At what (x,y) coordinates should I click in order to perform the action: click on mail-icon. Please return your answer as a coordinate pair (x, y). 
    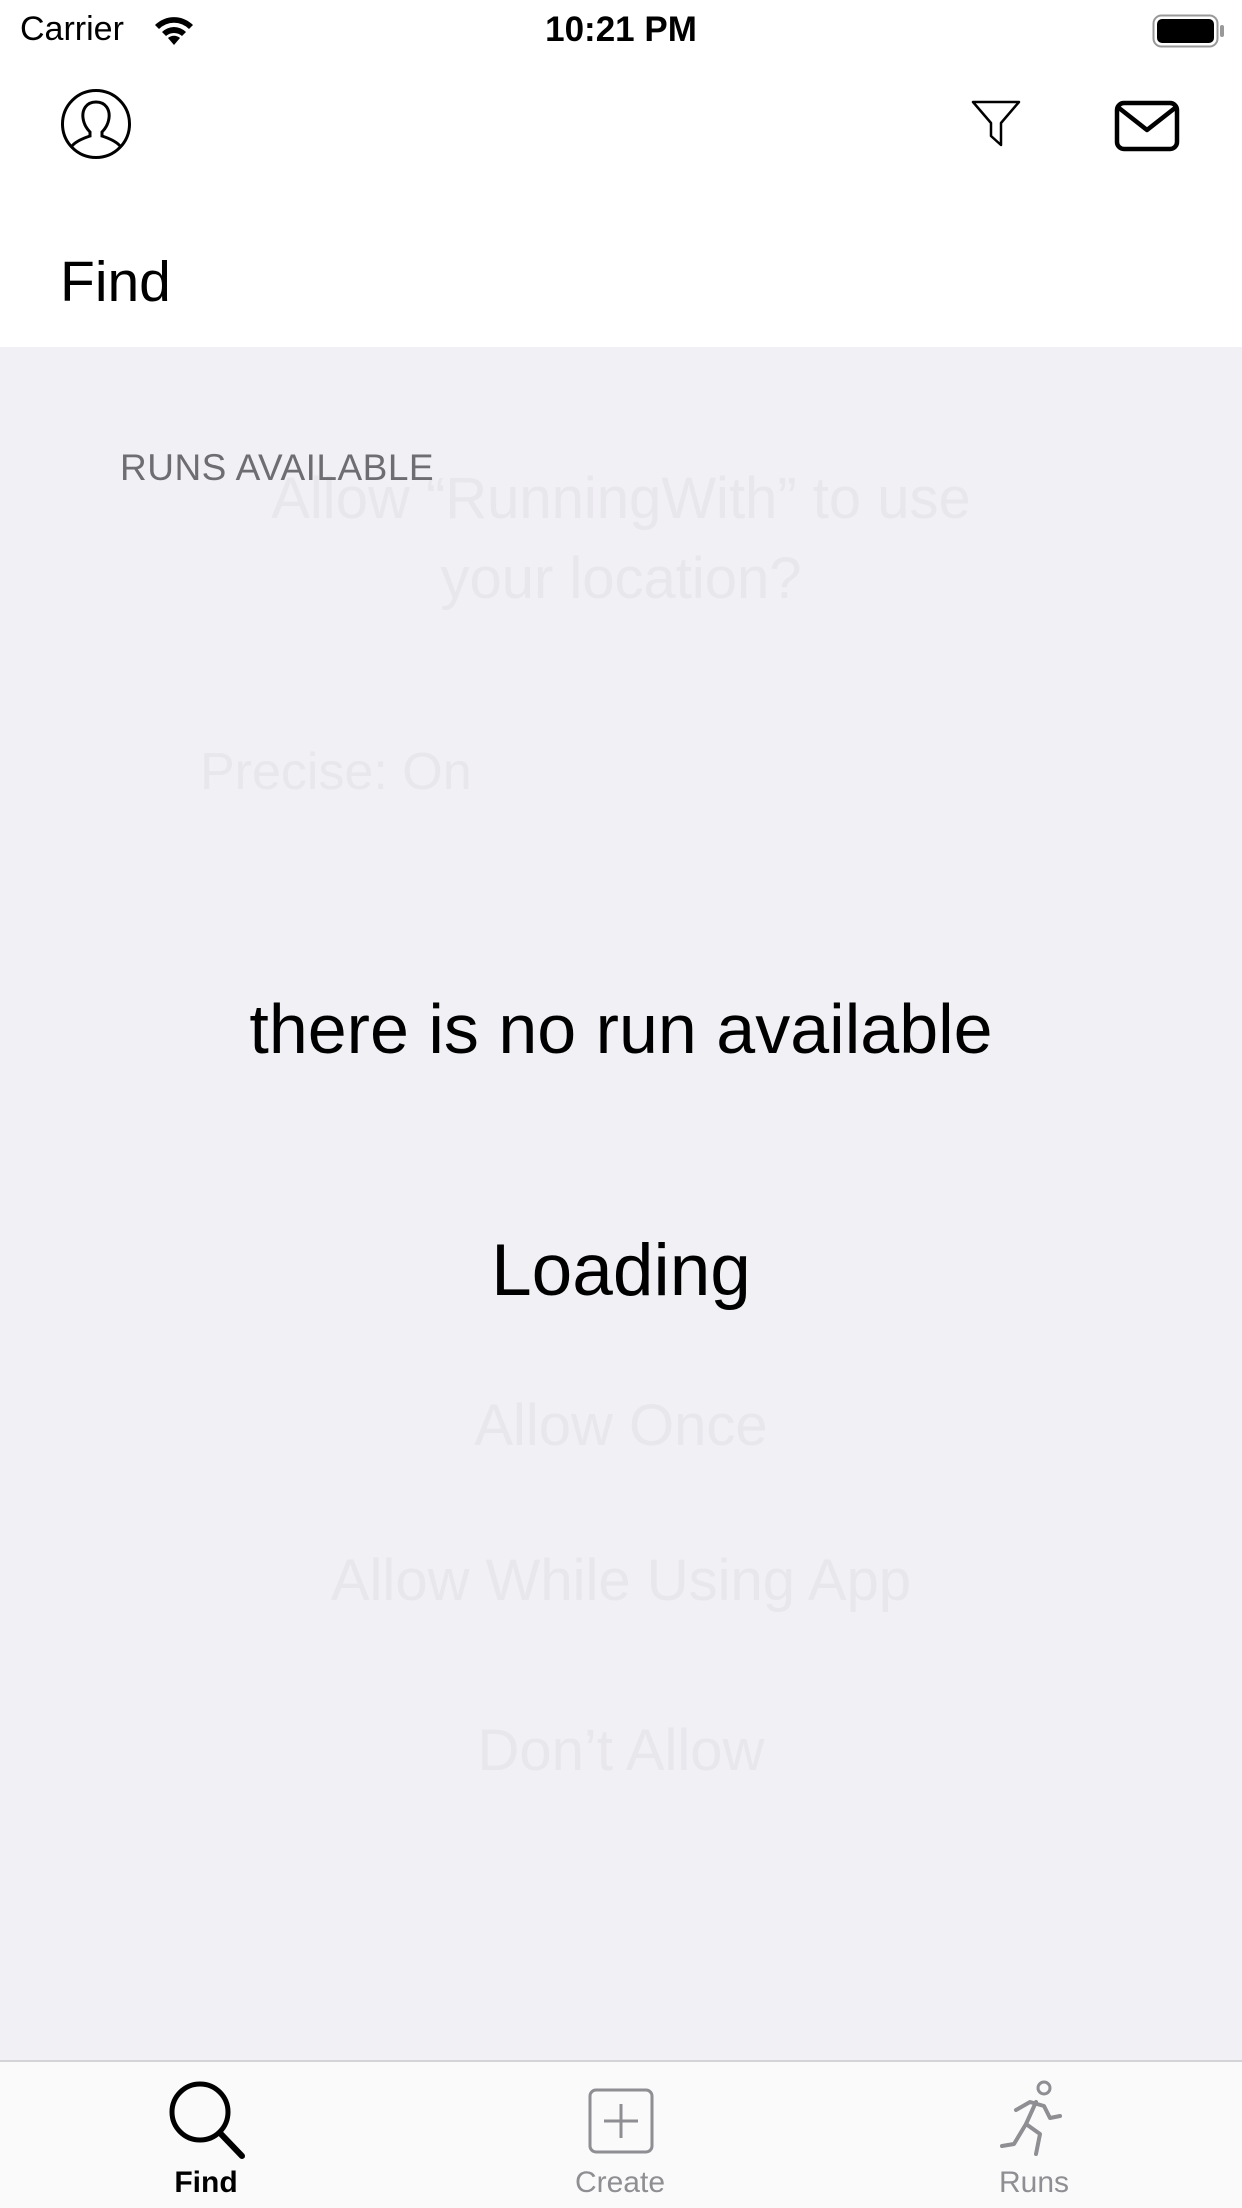
    Looking at the image, I should click on (1147, 126).